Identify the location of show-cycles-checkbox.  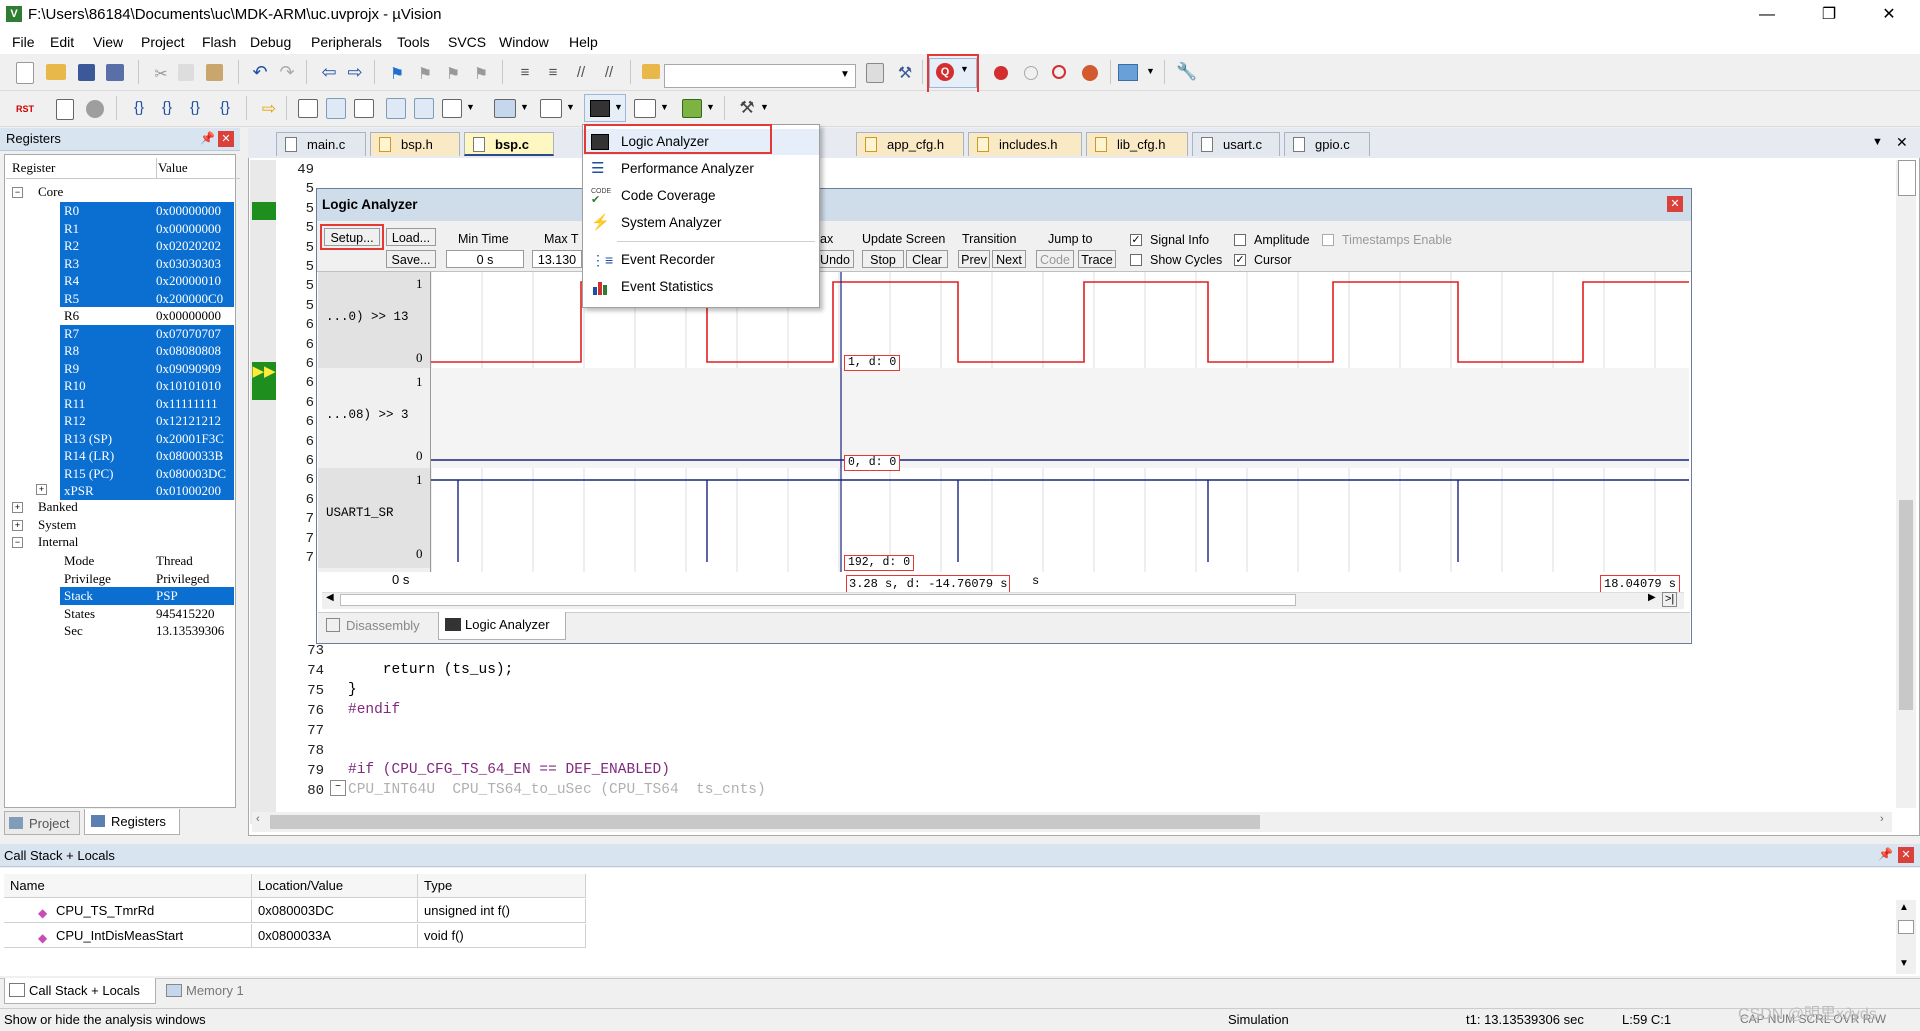
(1136, 260).